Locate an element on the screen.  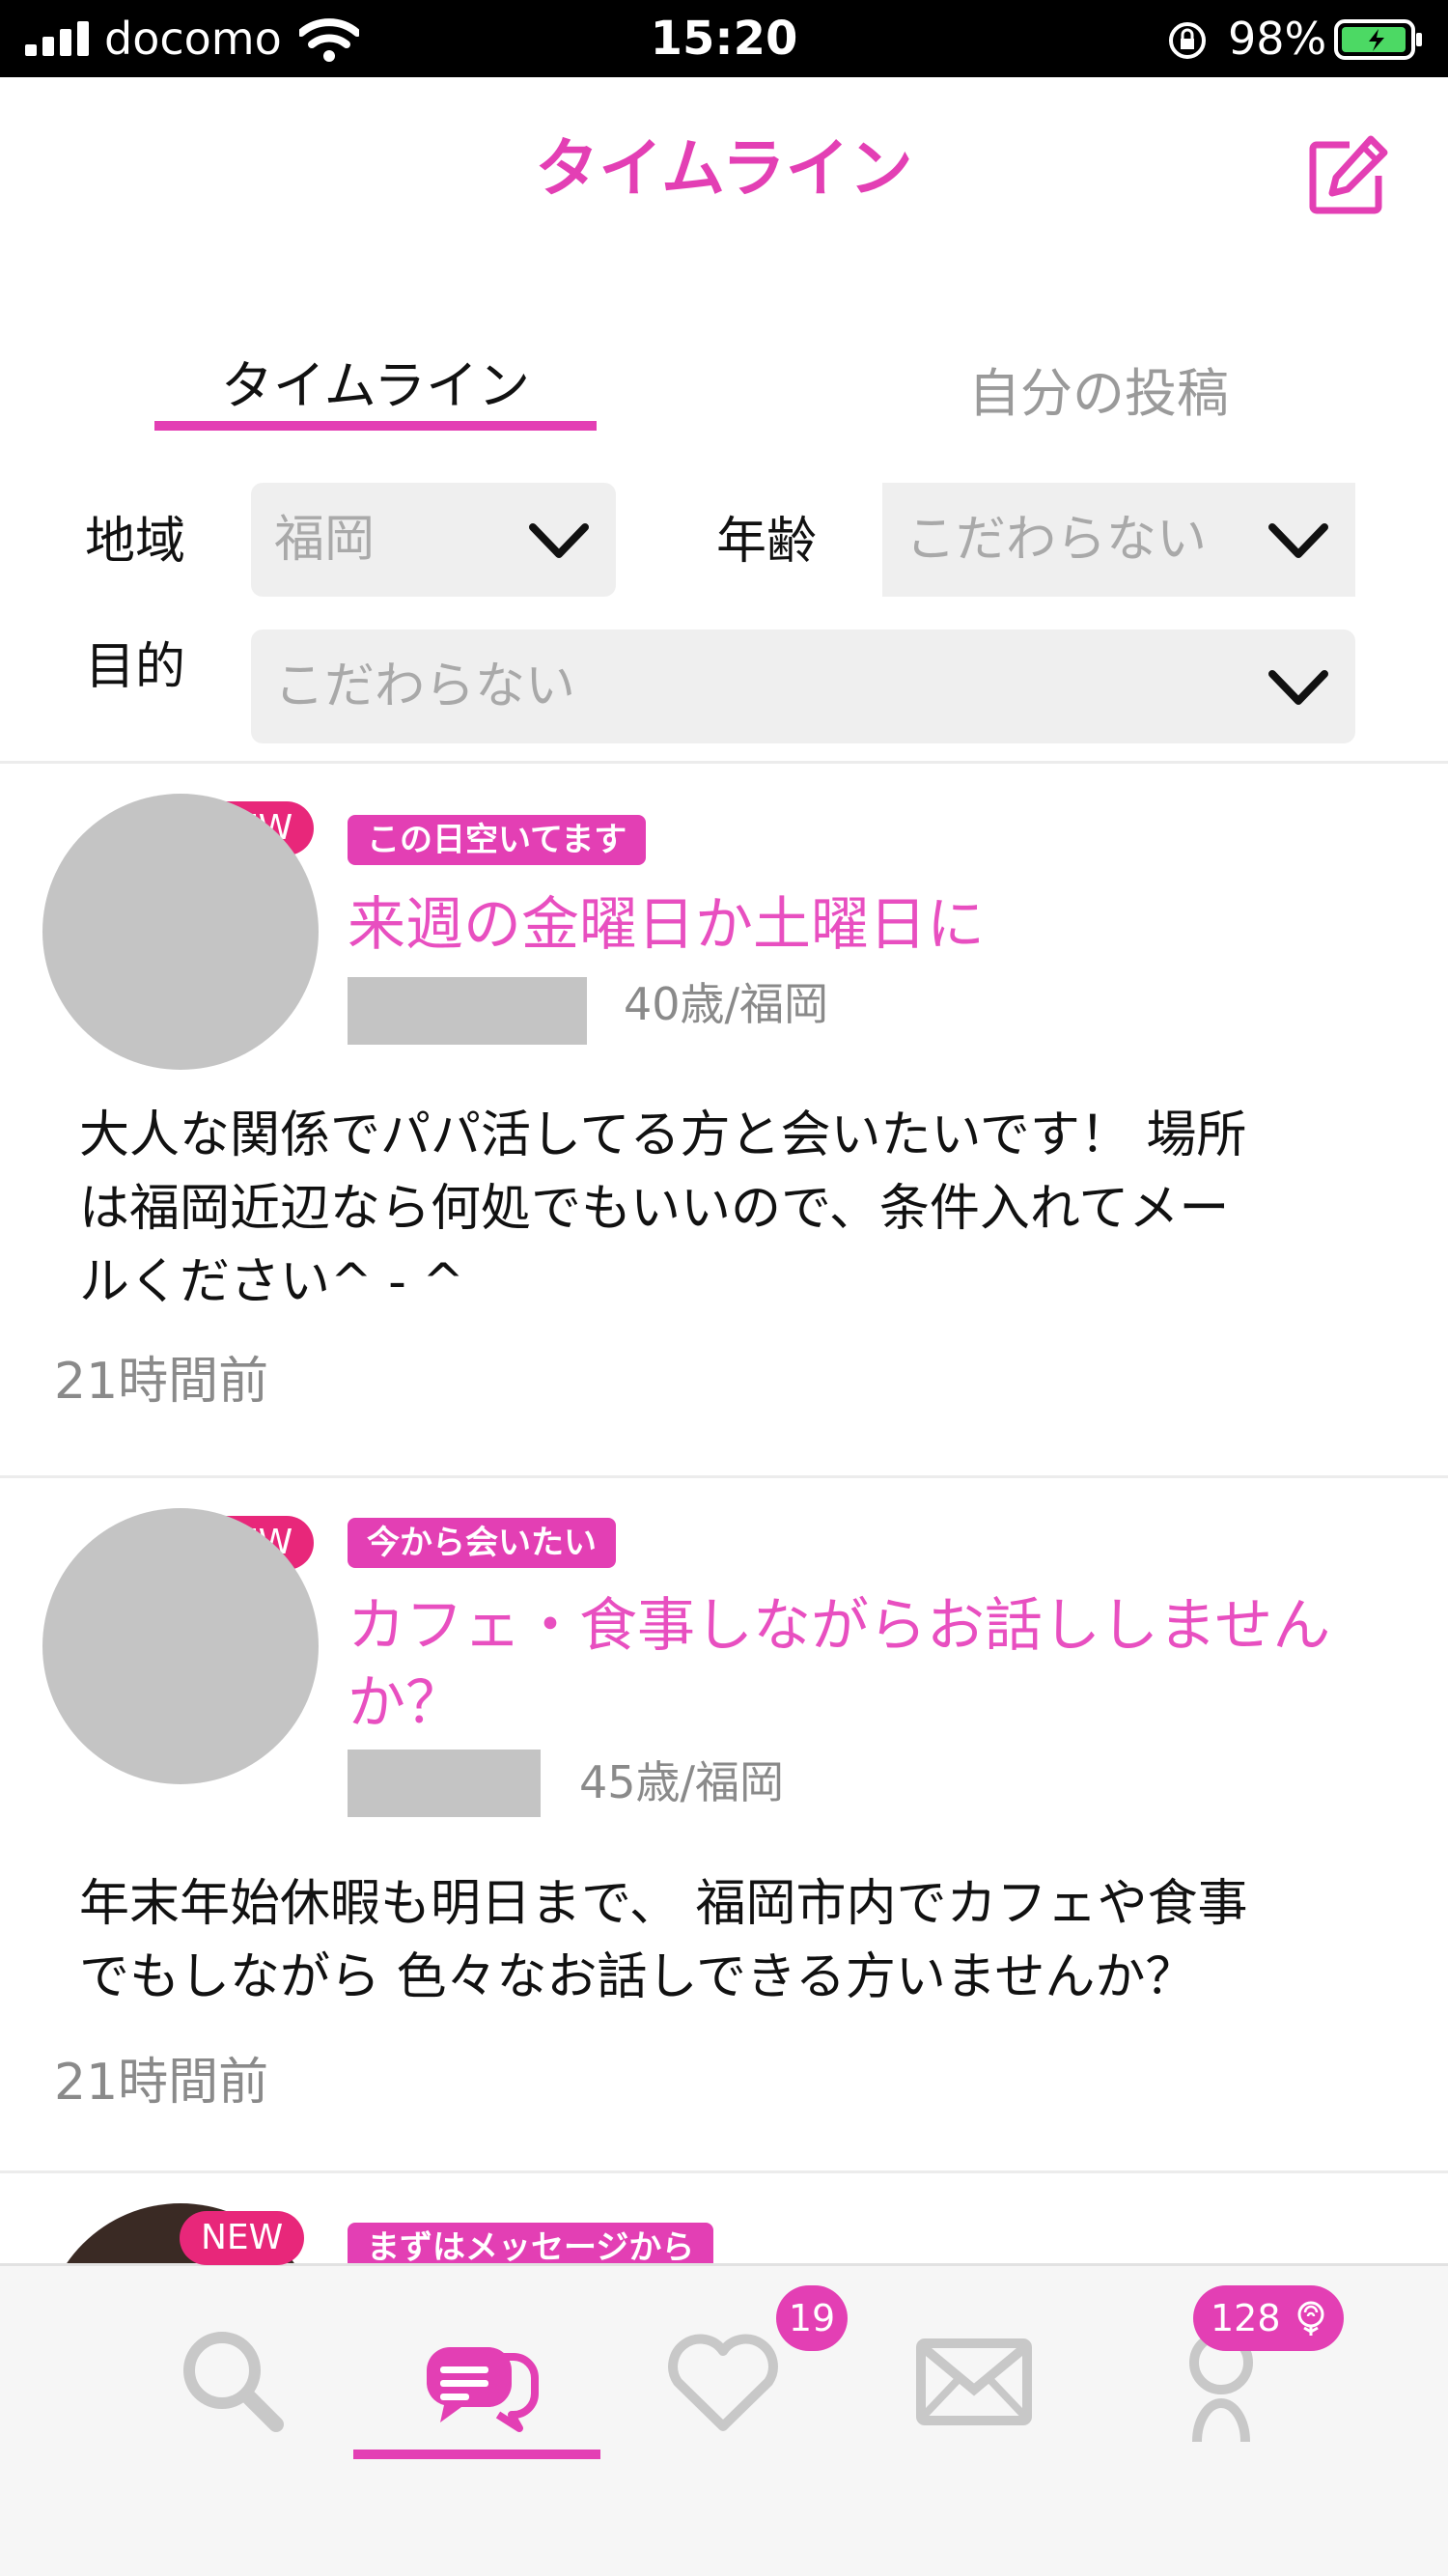
purpose-label: 目的 is located at coordinates (135, 667).